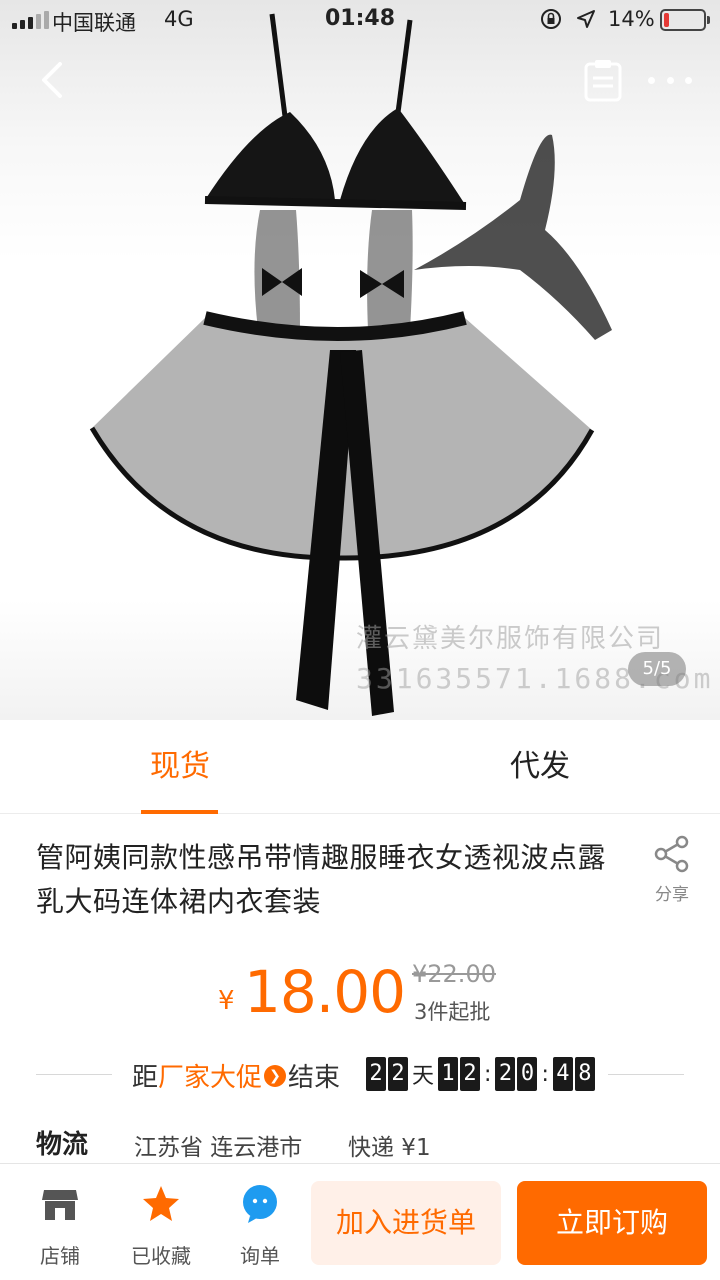 The height and width of the screenshot is (1280, 720). I want to click on store-icon, so click(60, 1205).